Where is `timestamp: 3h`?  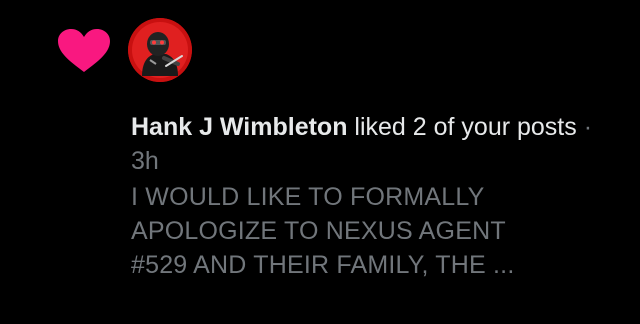 timestamp: 3h is located at coordinates (145, 161).